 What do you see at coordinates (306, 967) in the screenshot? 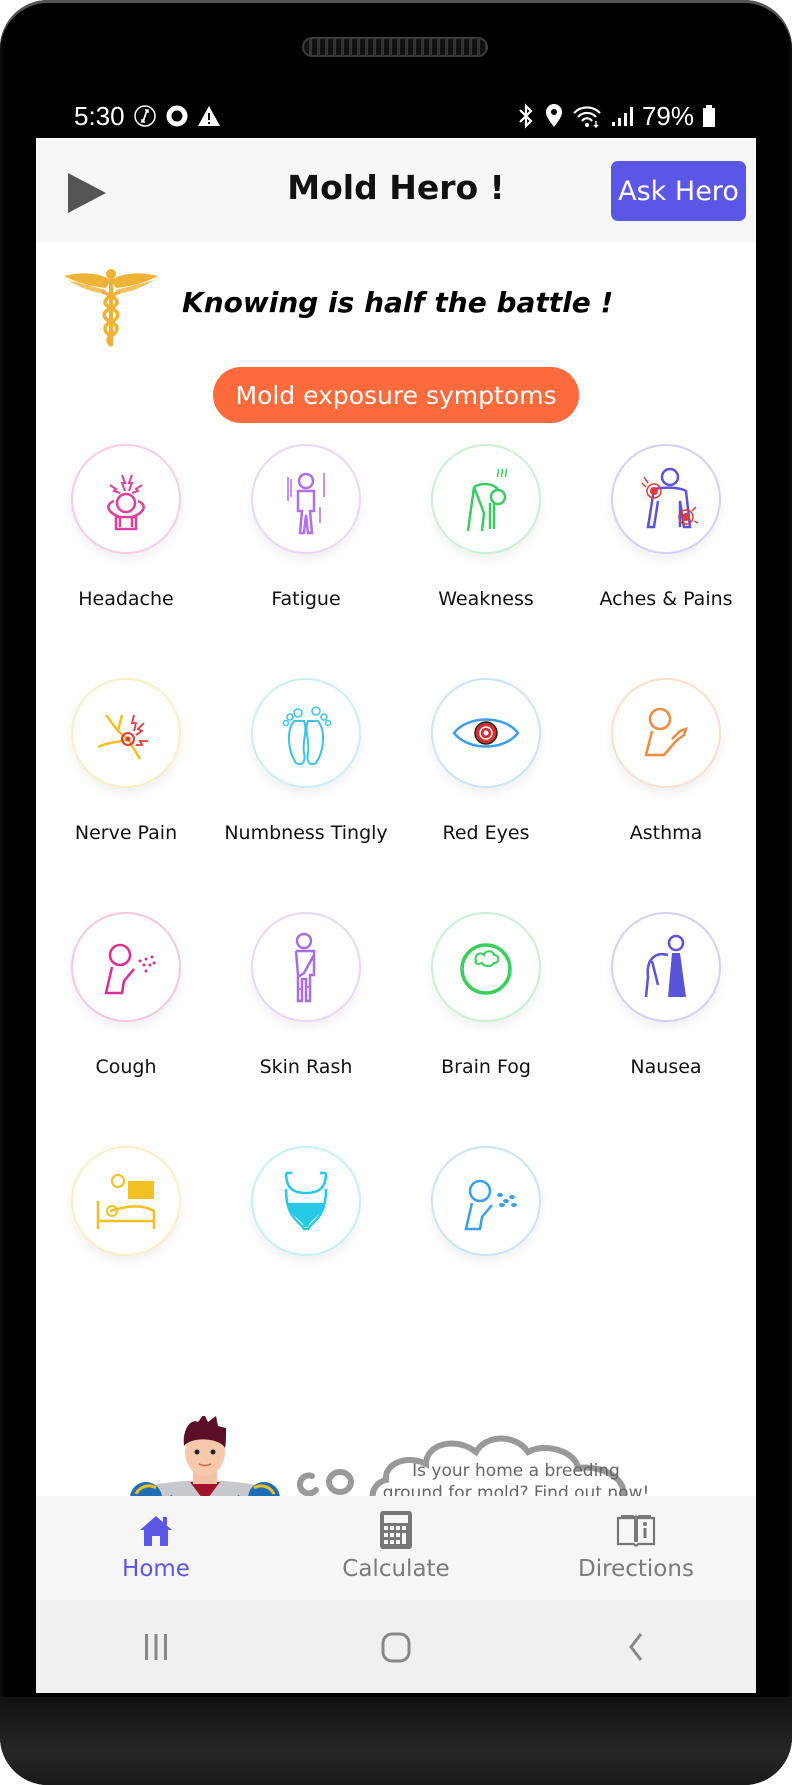
I see `skin-rash-icon` at bounding box center [306, 967].